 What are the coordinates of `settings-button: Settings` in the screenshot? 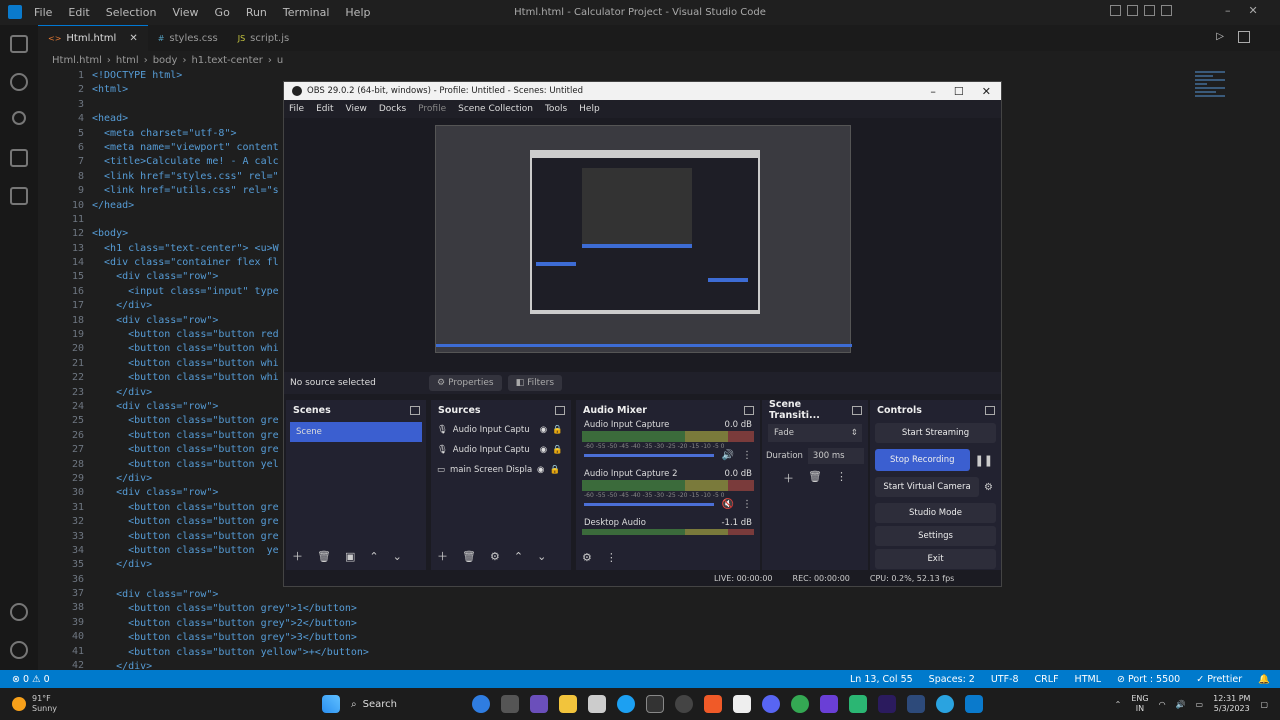 It's located at (935, 536).